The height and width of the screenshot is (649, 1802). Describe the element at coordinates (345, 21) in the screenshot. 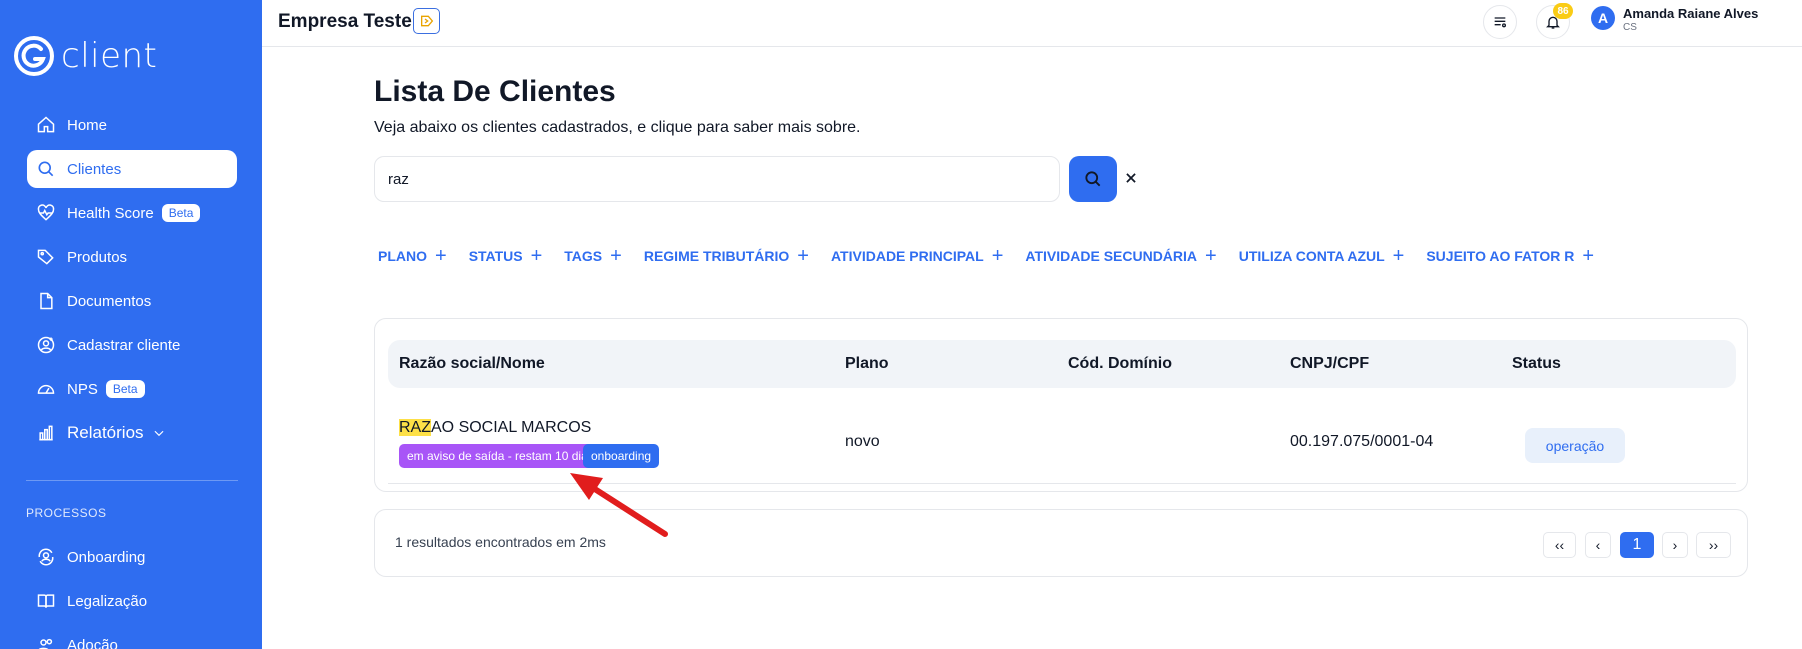

I see `company-name: Empresa Teste` at that location.